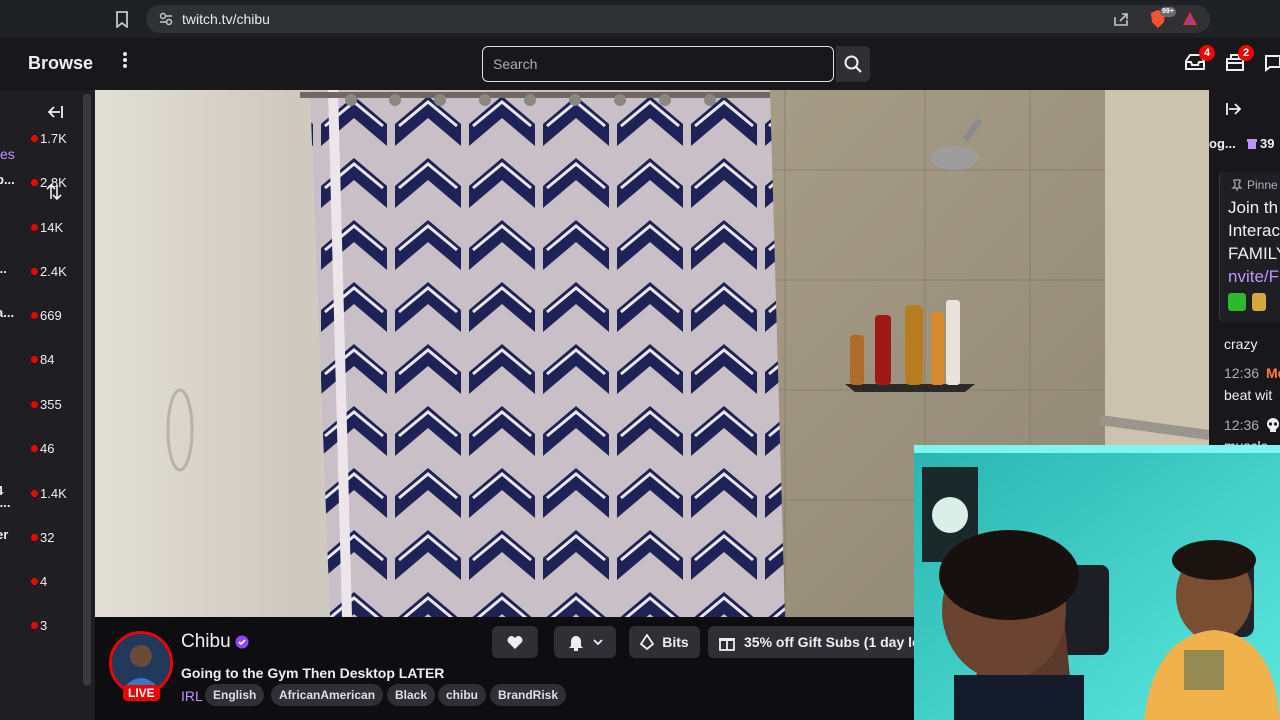 This screenshot has width=1280, height=720. What do you see at coordinates (829, 642) in the screenshot?
I see `gift-subs-label: 35% off Gift Subs (1 day le` at bounding box center [829, 642].